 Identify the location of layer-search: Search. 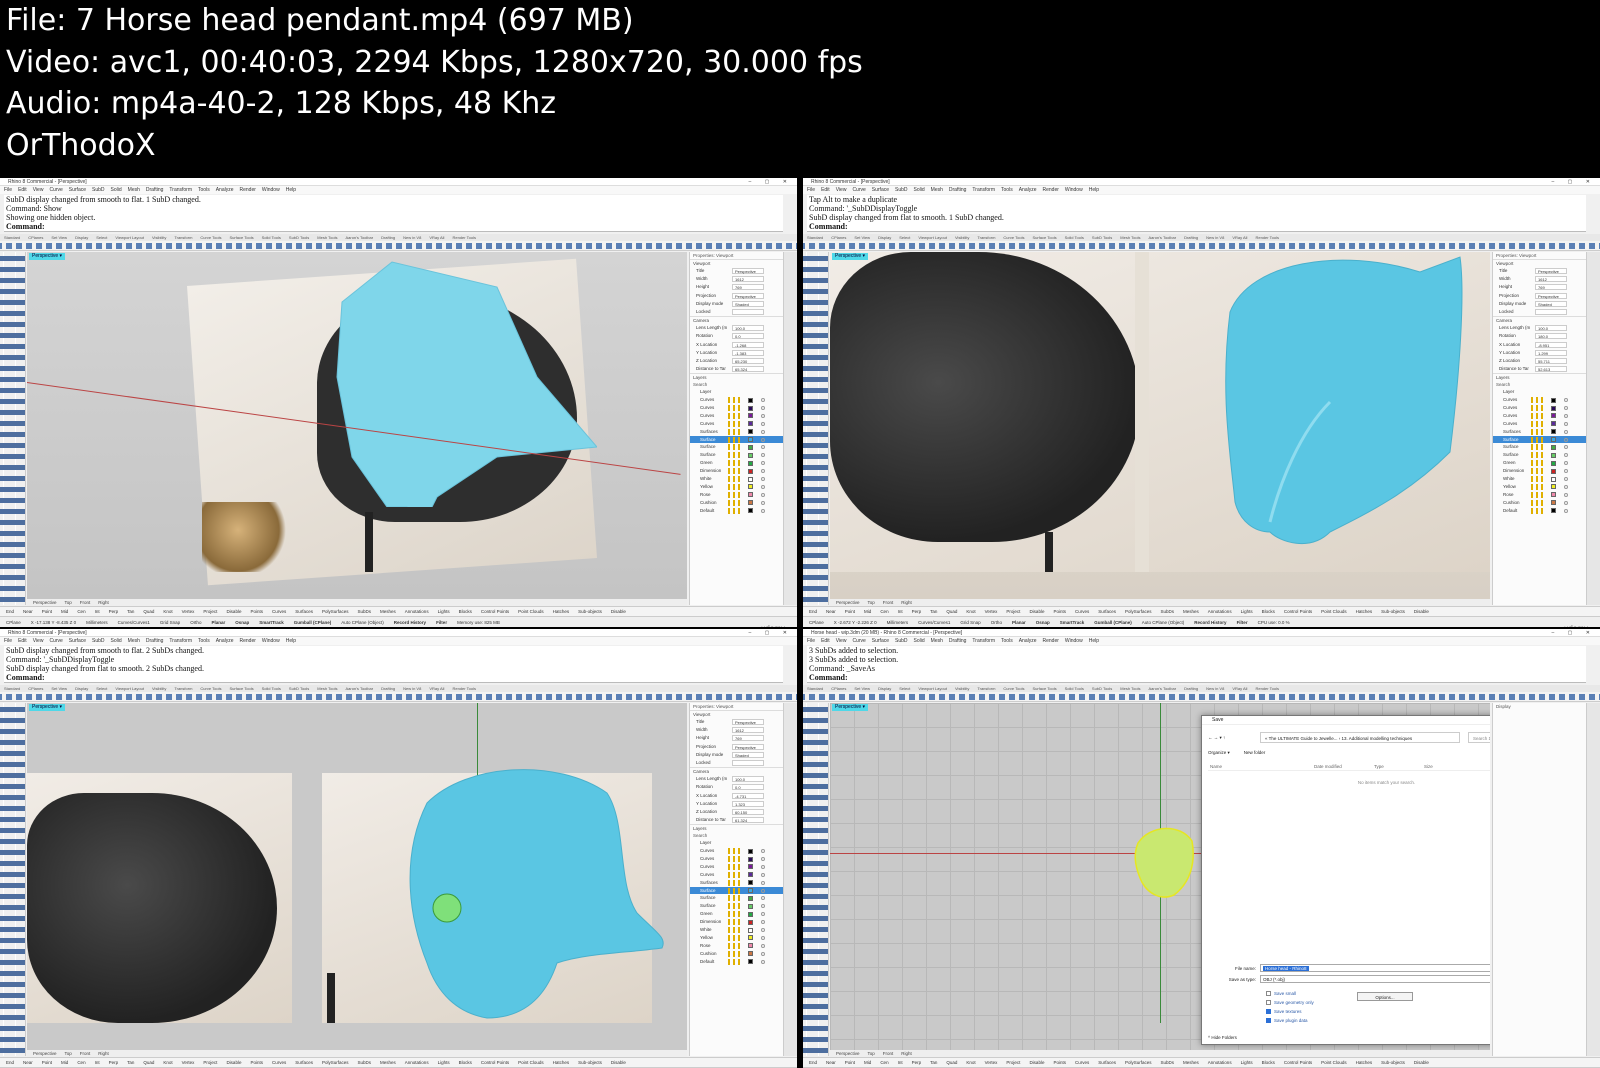
(736, 835).